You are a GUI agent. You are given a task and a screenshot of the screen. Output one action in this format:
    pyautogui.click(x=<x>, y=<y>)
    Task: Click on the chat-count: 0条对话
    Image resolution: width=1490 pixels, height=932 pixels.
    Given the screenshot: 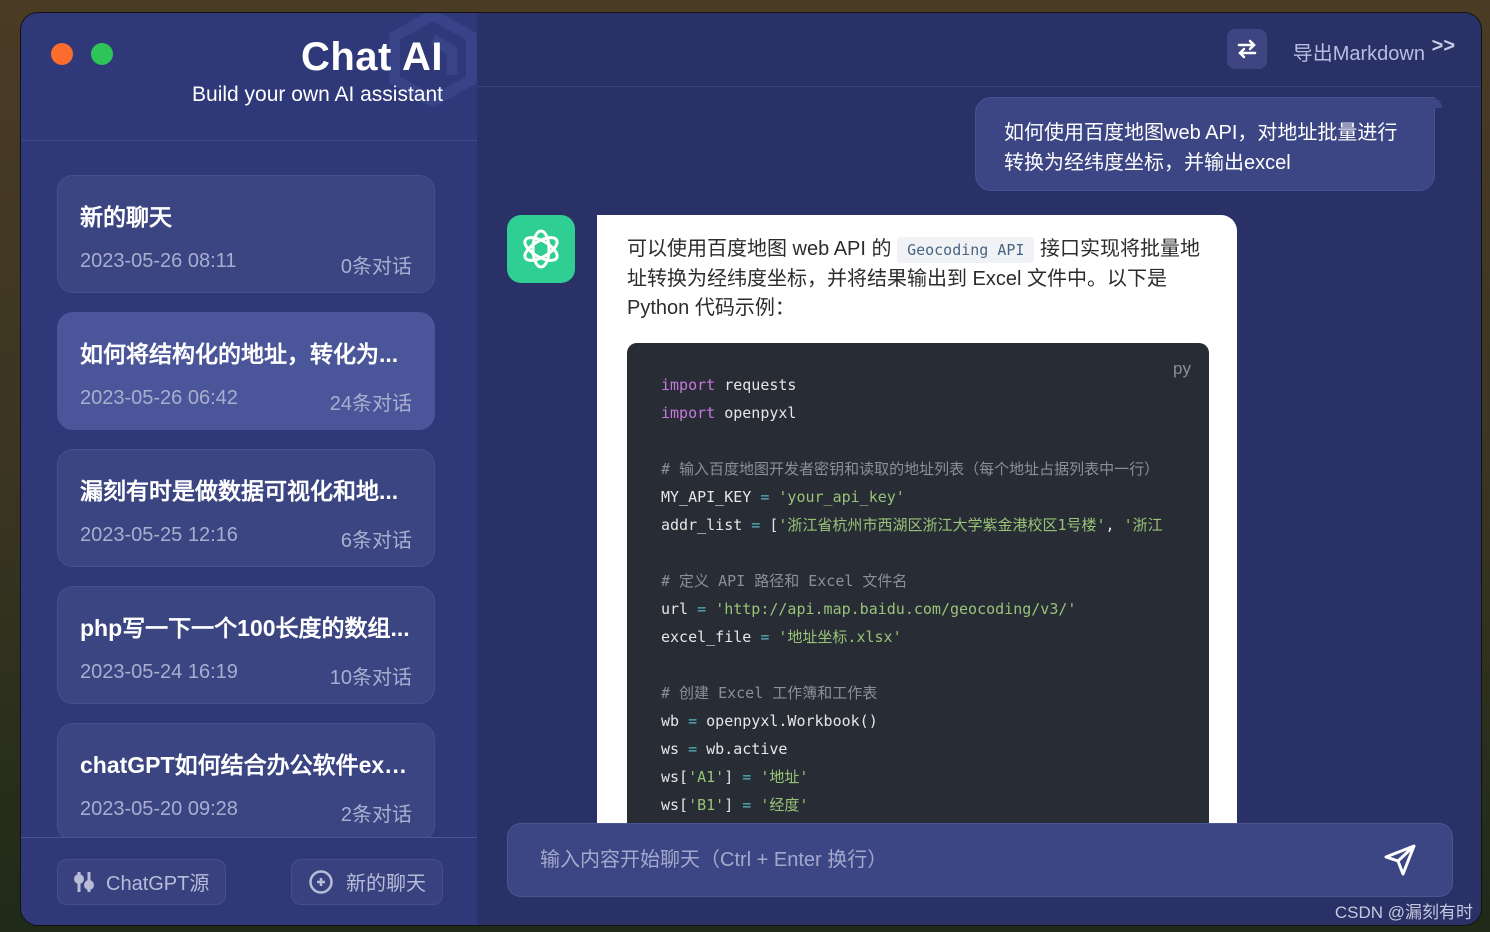 What is the action you would take?
    pyautogui.click(x=376, y=267)
    